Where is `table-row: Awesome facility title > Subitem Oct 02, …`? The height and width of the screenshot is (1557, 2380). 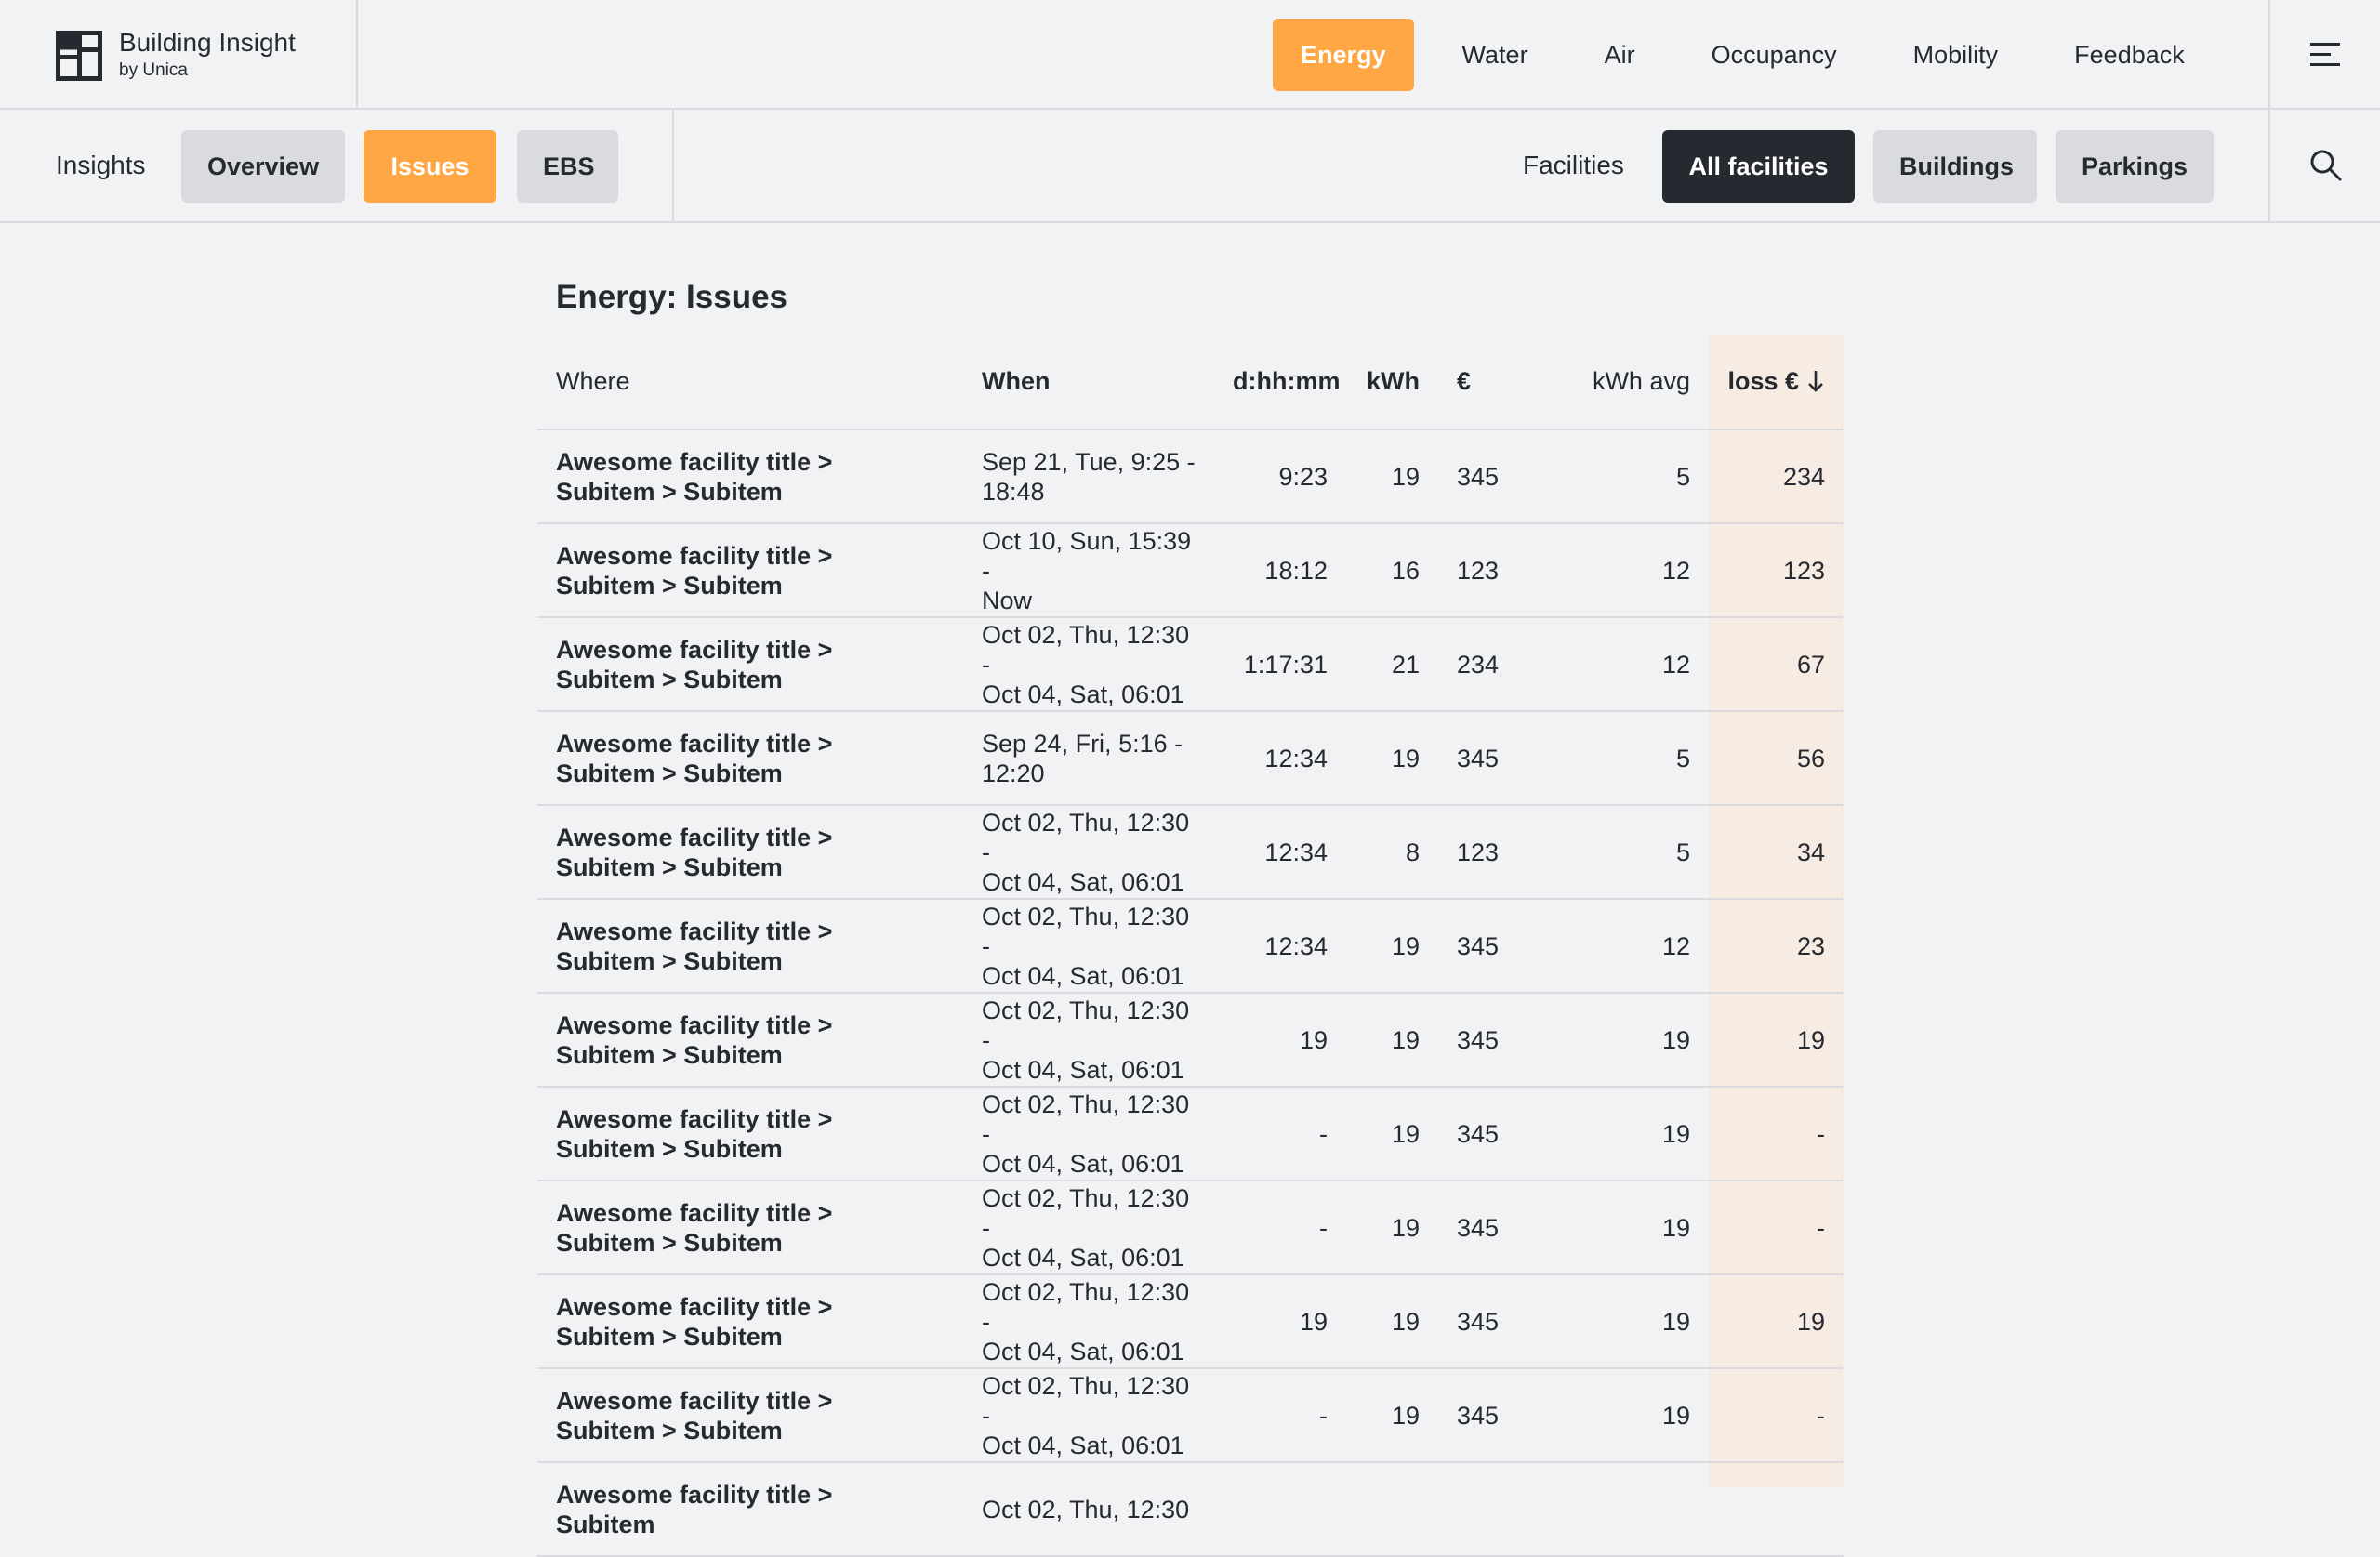
table-row: Awesome facility title > Subitem Oct 02, … is located at coordinates (1190, 1509).